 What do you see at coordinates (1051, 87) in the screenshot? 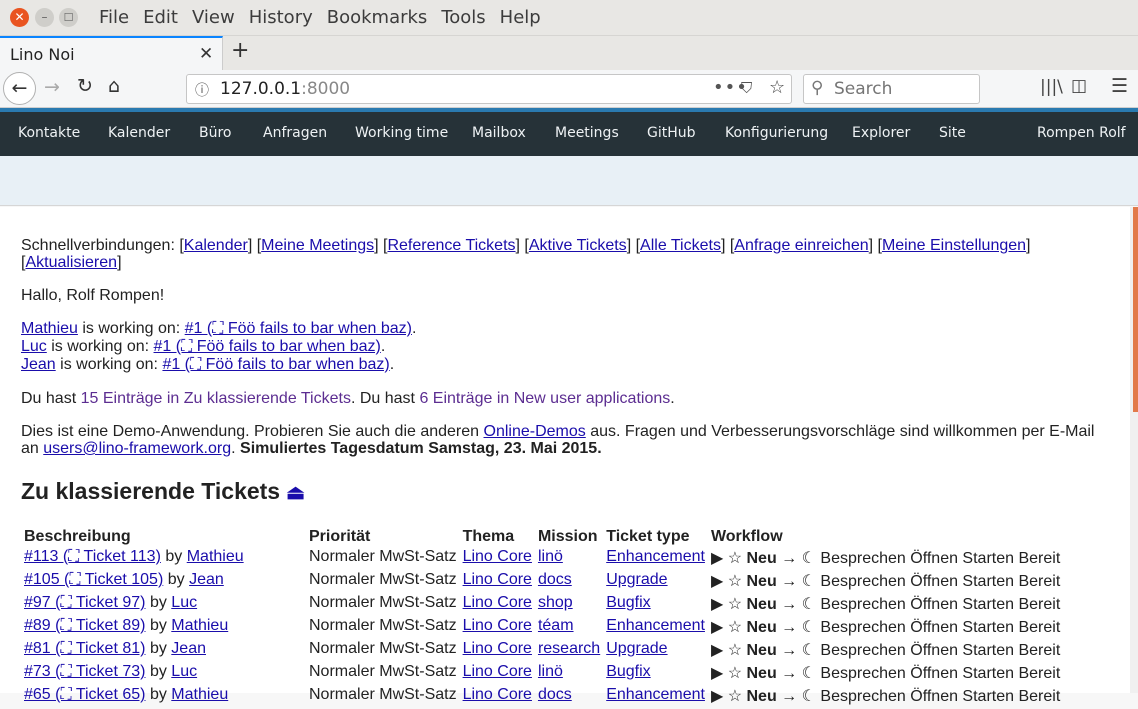
I see `library-icon: |||\` at bounding box center [1051, 87].